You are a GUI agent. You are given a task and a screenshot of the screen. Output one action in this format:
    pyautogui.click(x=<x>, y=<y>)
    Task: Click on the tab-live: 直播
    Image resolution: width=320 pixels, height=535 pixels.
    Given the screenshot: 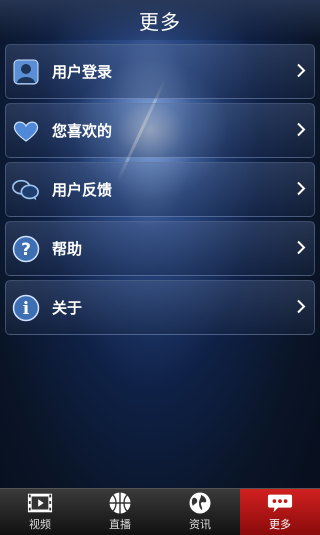 What is the action you would take?
    pyautogui.click(x=120, y=512)
    